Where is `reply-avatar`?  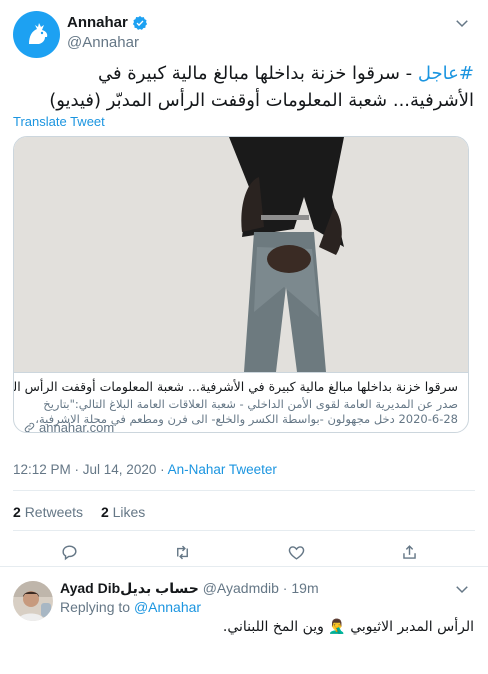
reply-avatar is located at coordinates (33, 601).